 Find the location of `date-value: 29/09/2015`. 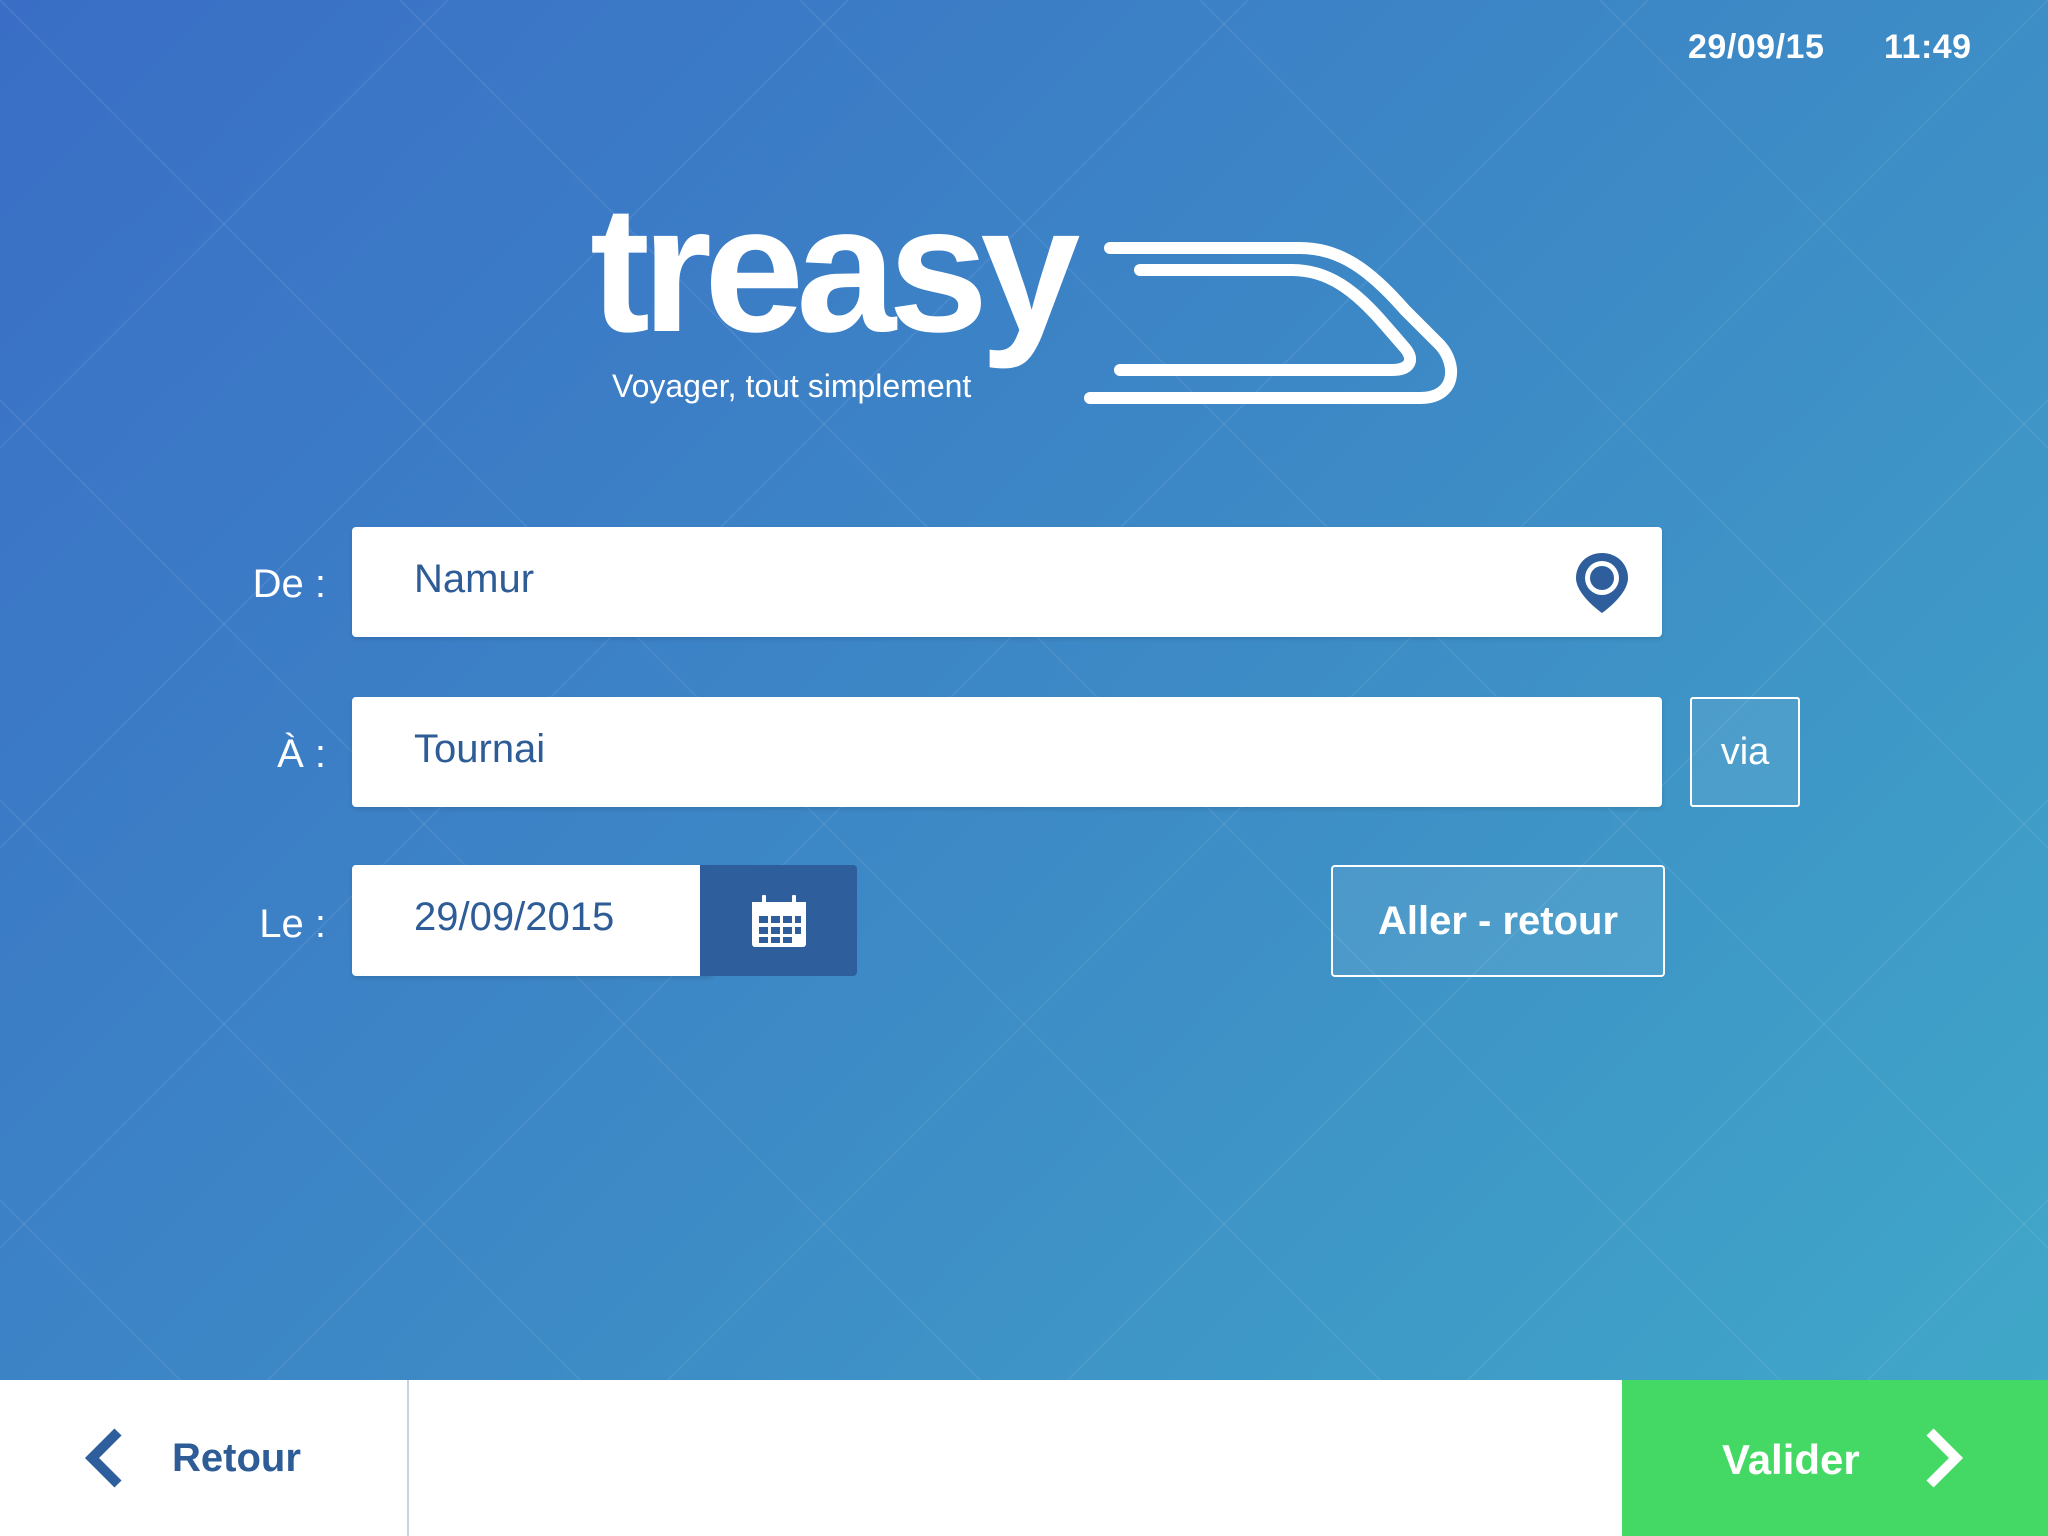

date-value: 29/09/2015 is located at coordinates (514, 917).